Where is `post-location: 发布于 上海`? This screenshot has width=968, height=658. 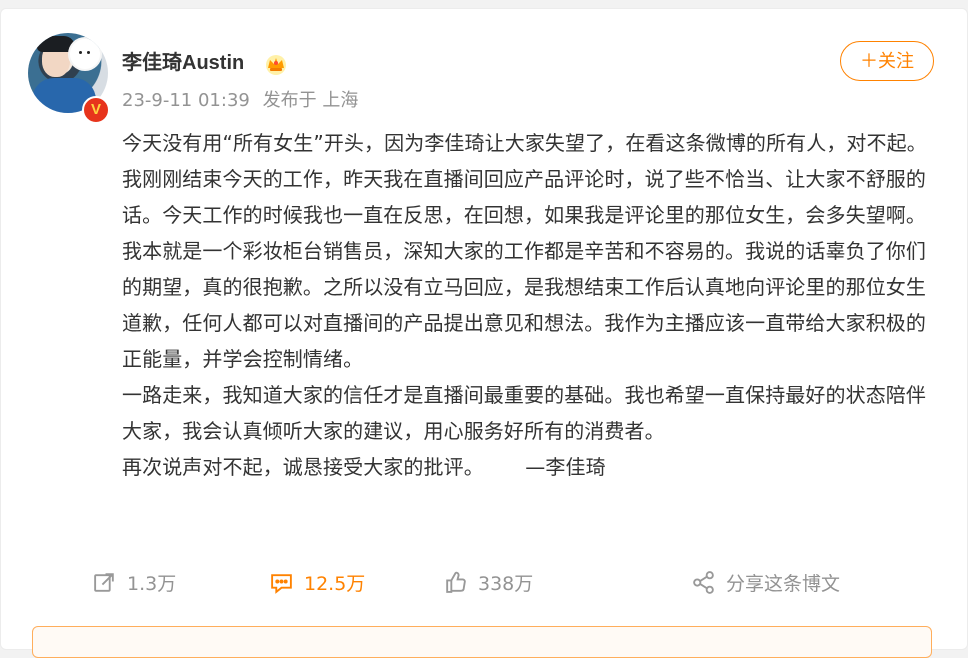 post-location: 发布于 上海 is located at coordinates (310, 100).